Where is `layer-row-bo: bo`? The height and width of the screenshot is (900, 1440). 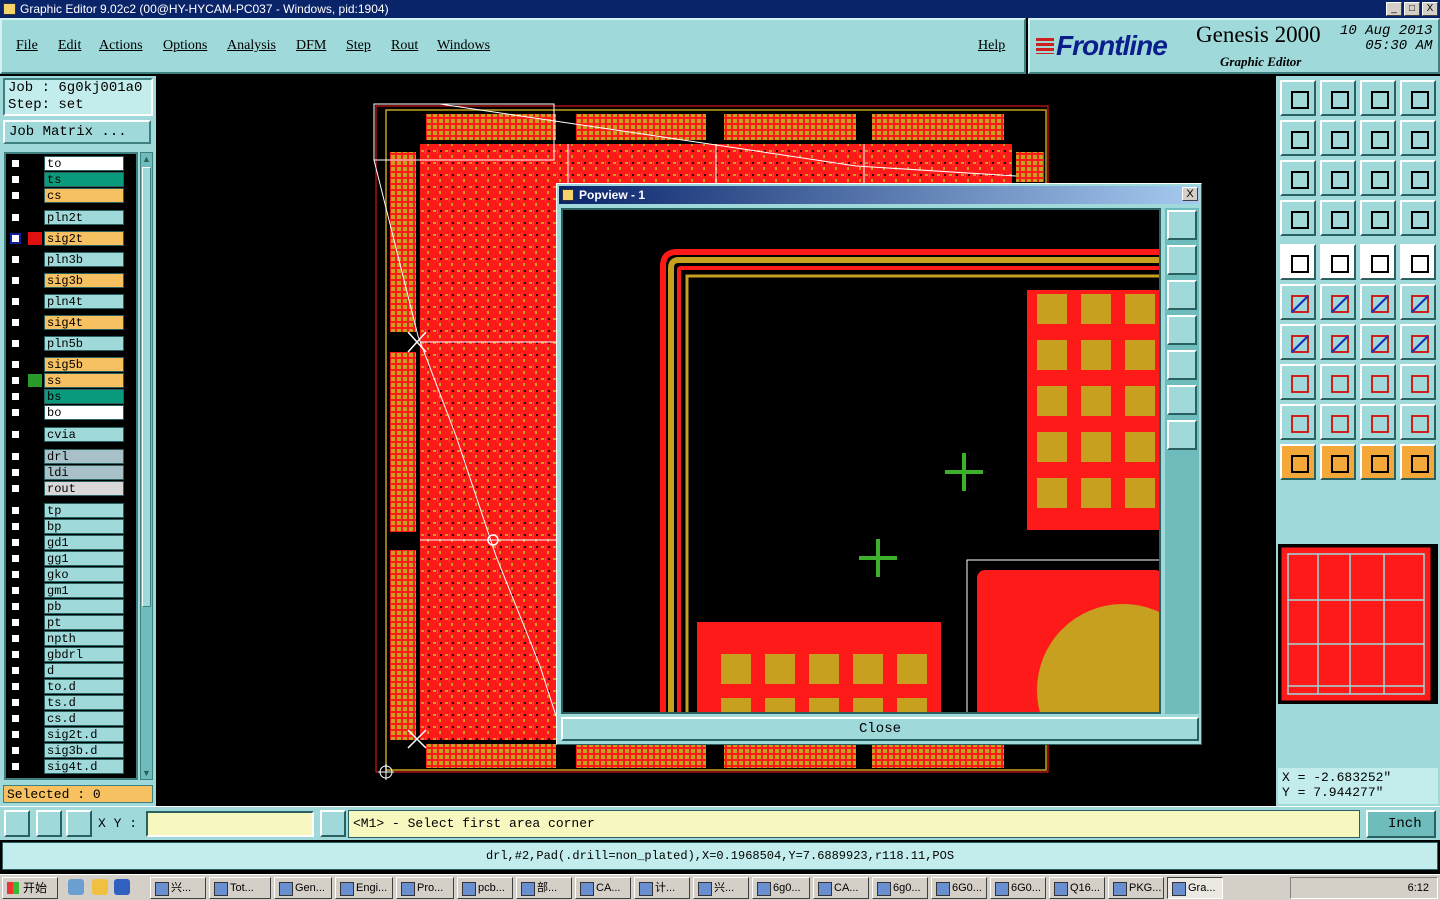 layer-row-bo: bo is located at coordinates (71, 412).